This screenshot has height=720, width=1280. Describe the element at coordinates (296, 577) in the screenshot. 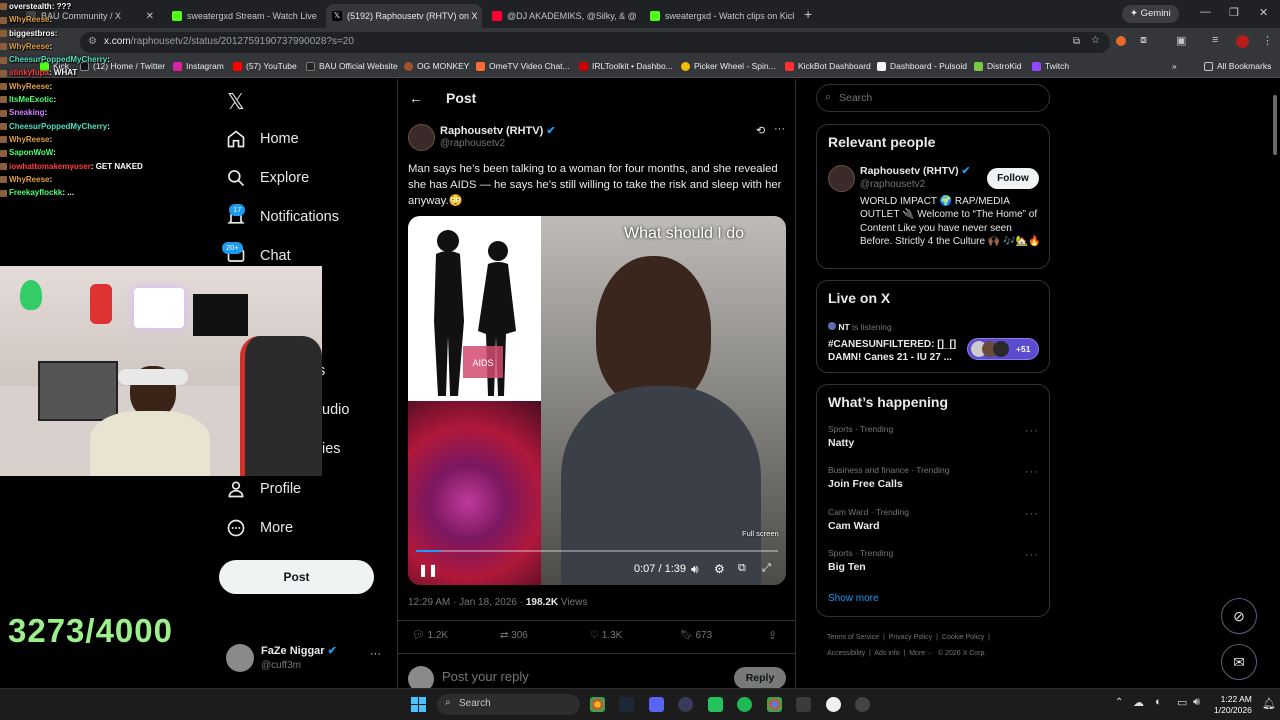

I see `post-button: Post` at that location.